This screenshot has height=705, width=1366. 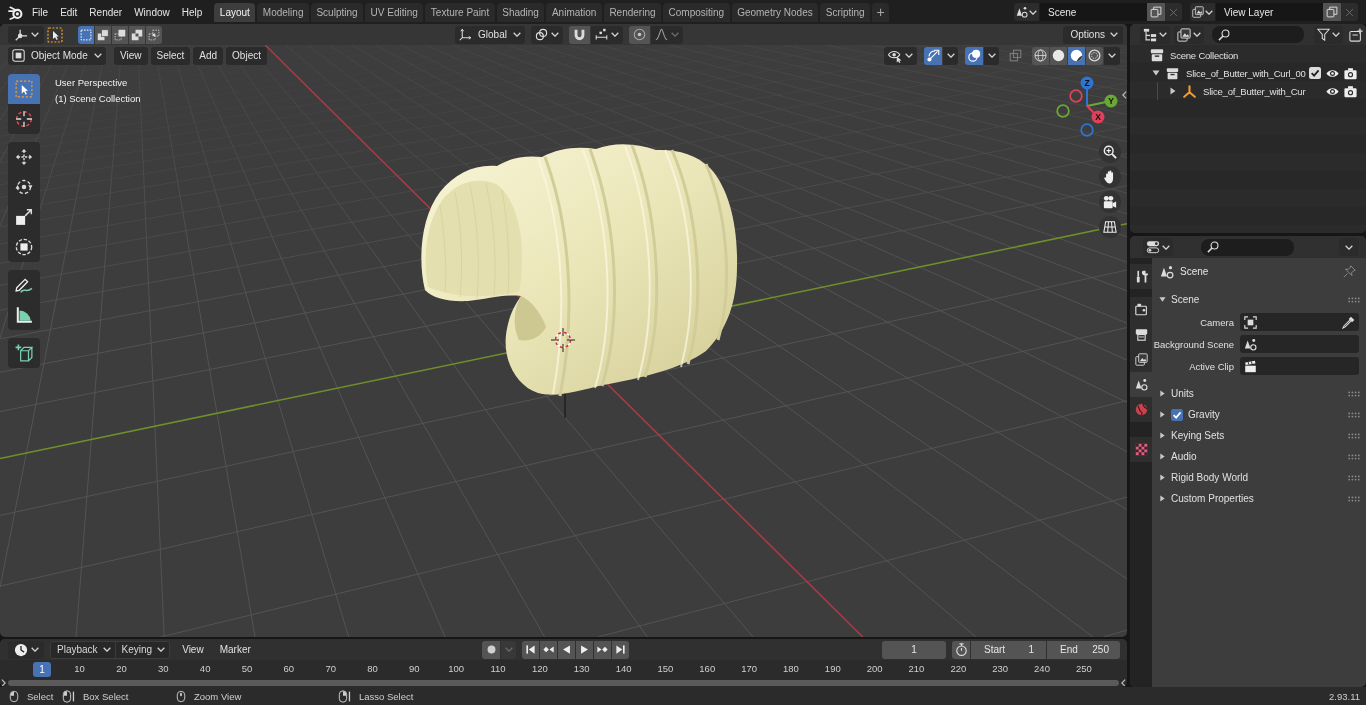 I want to click on panel-title: Gravity, so click(x=1204, y=414).